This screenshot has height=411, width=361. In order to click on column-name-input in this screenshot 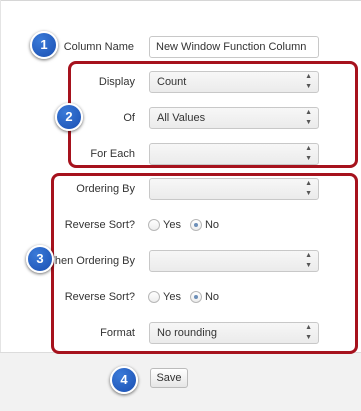, I will do `click(234, 47)`.